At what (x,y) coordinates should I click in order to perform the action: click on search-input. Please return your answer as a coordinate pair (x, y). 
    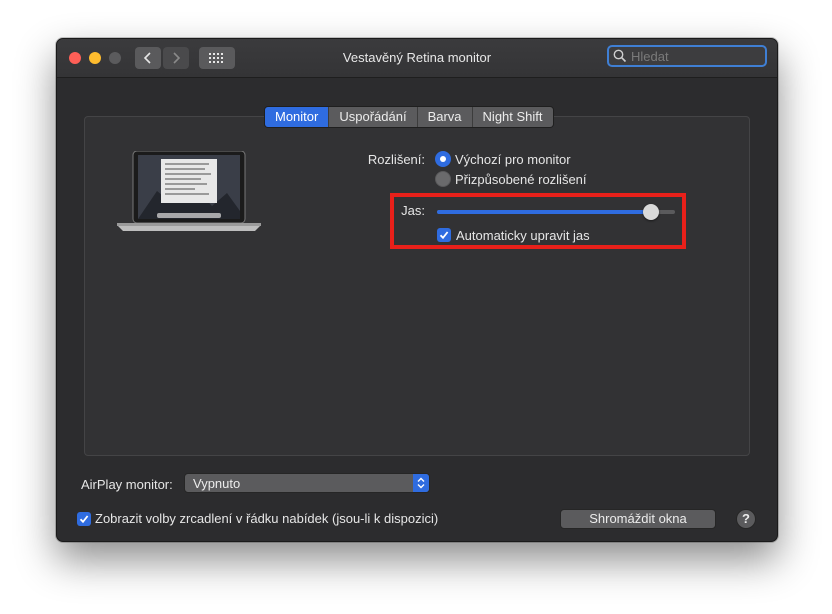
    Looking at the image, I should click on (694, 56).